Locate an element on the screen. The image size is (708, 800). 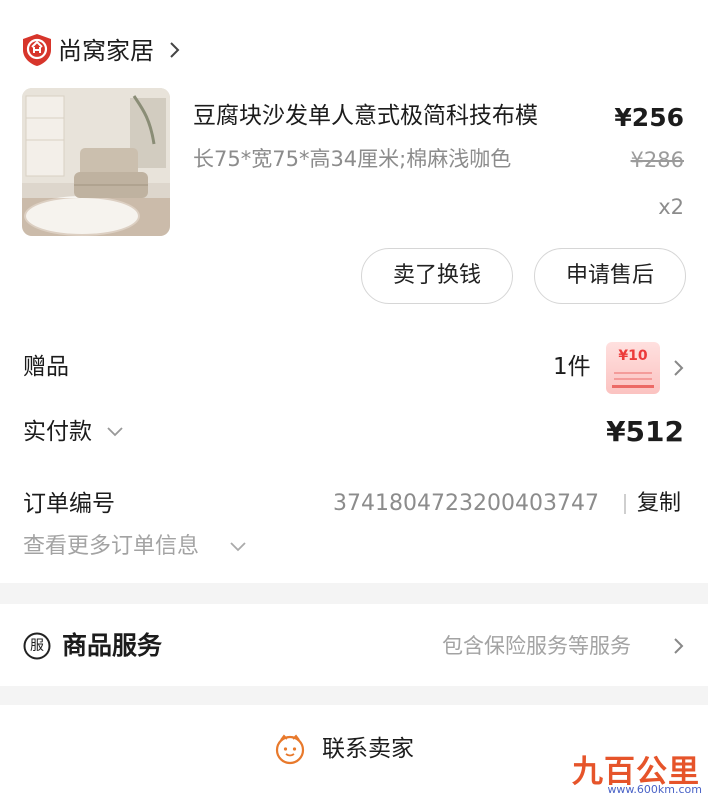
watermark-logo: 九百公里 www.600km.com is located at coordinates (639, 769).